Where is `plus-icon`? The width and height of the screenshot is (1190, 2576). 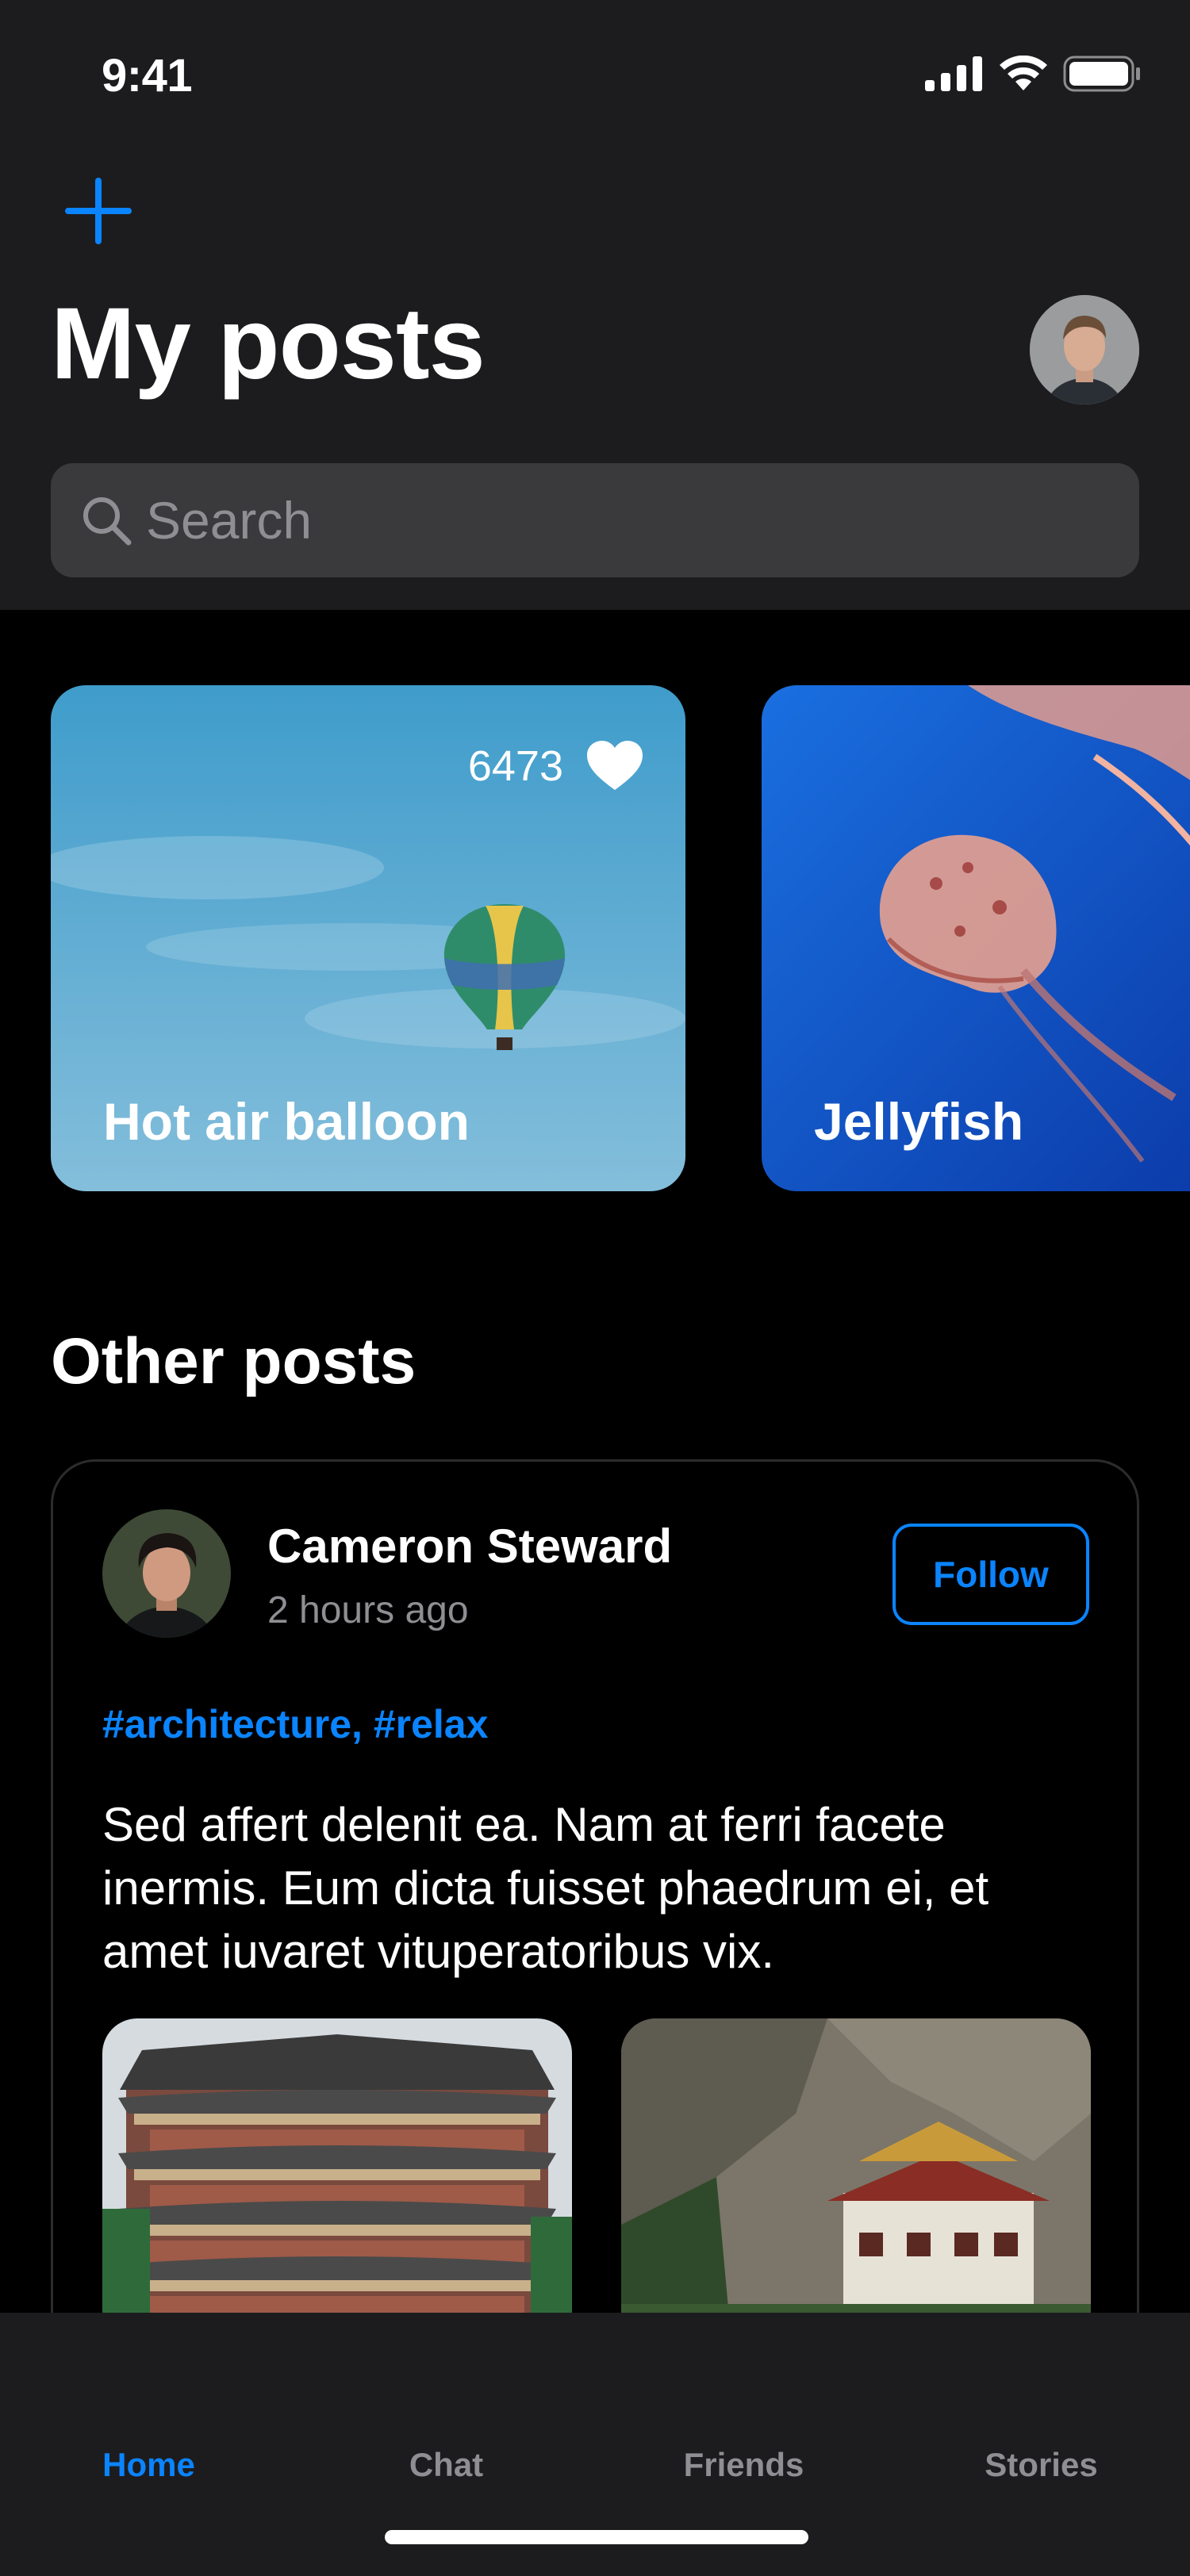 plus-icon is located at coordinates (98, 211).